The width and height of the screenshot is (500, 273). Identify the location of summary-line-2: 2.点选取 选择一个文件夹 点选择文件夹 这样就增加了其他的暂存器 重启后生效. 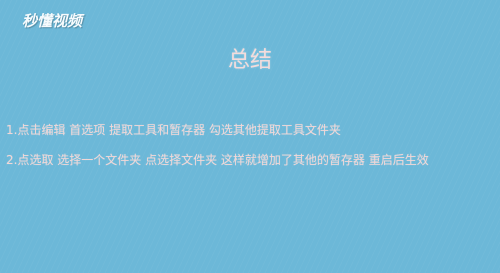
(217, 160).